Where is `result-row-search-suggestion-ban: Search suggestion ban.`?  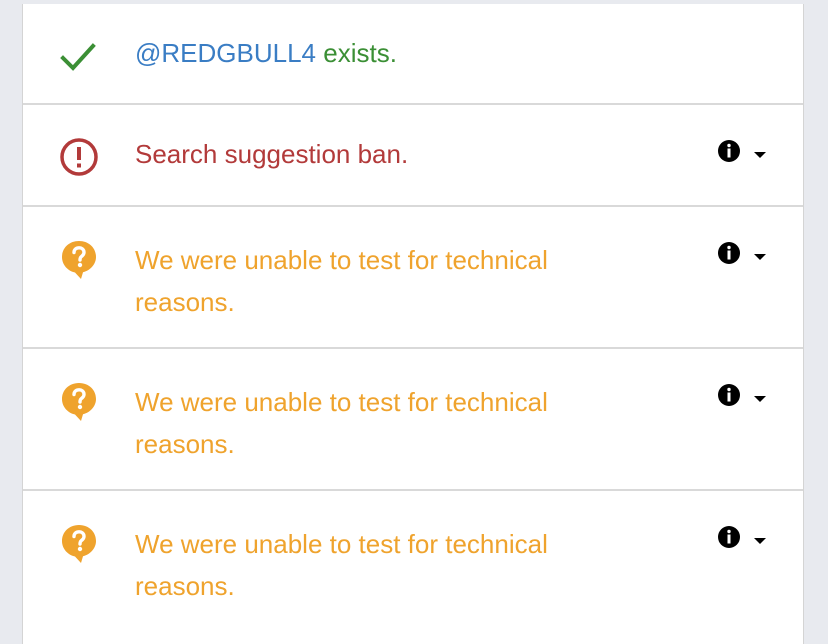
result-row-search-suggestion-ban: Search suggestion ban. is located at coordinates (413, 156).